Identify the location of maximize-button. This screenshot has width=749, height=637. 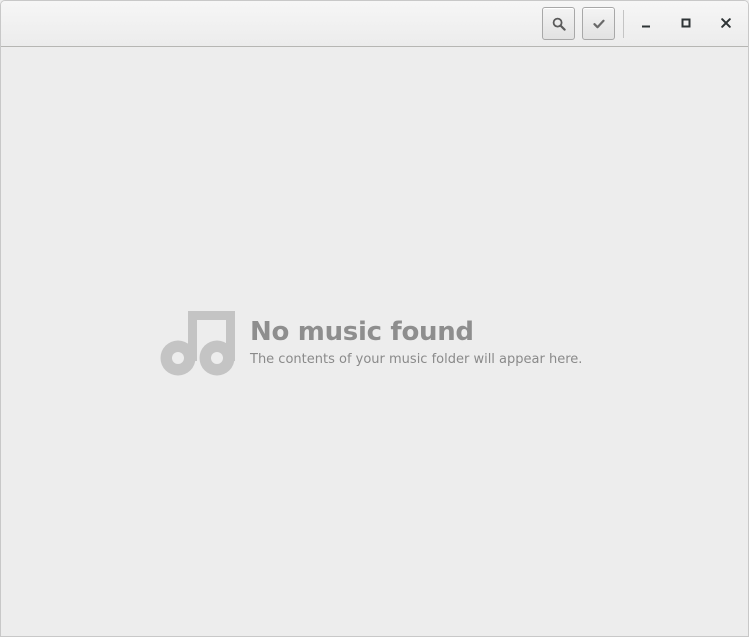
(686, 23).